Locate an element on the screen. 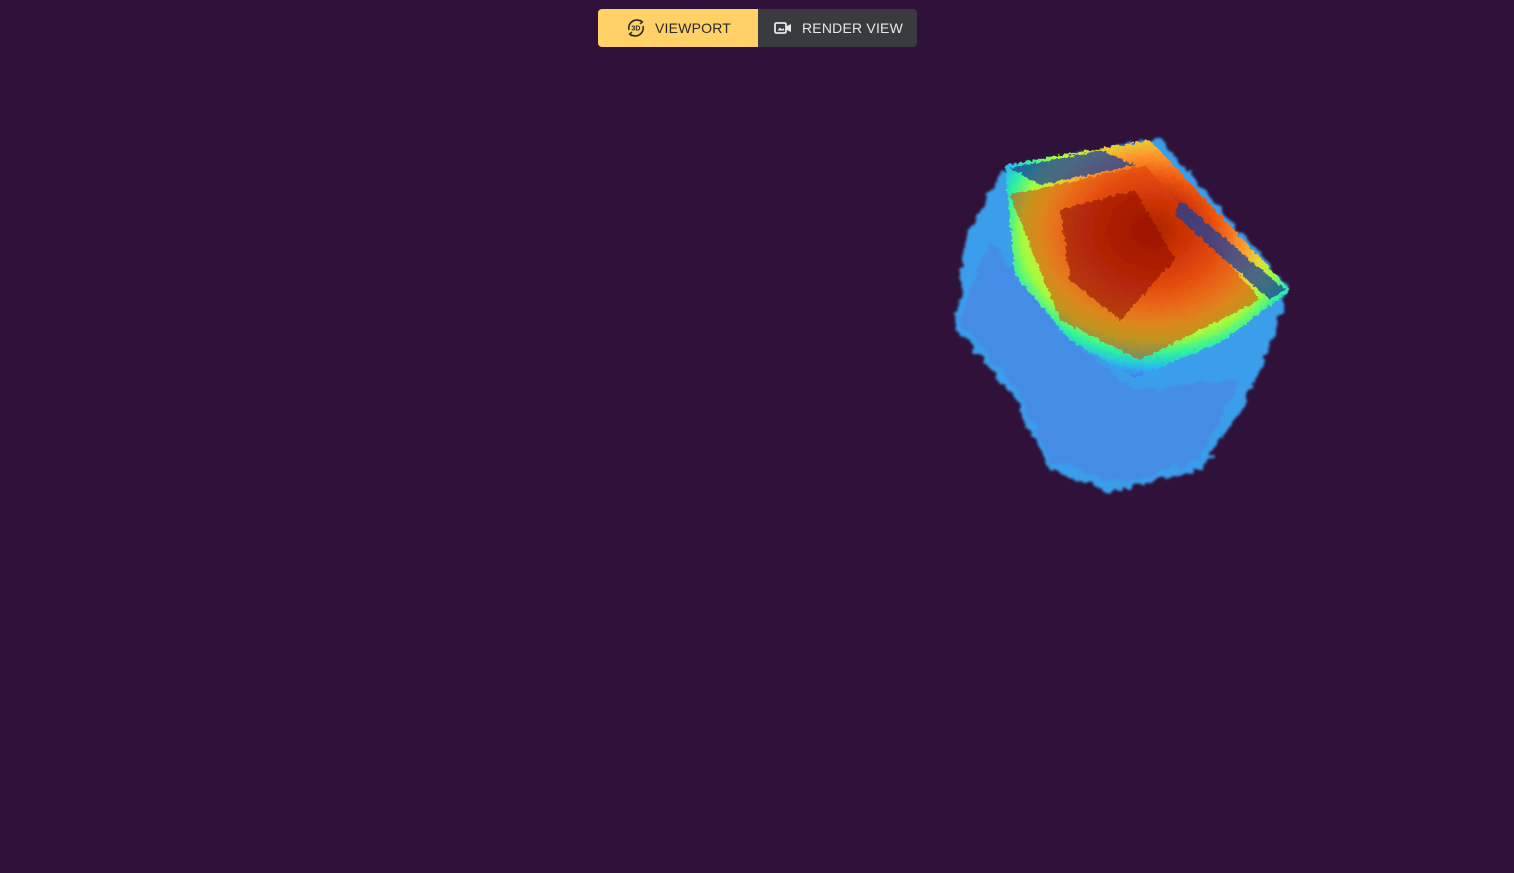 Image resolution: width=1514 pixels, height=873 pixels. viewport-button-label: VIEWPORT is located at coordinates (693, 28).